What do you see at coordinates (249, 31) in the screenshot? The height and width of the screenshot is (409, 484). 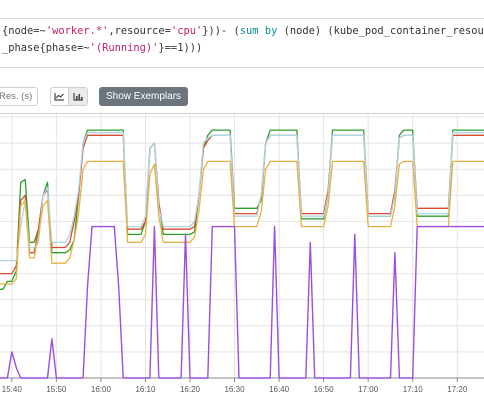 I see `query-token: sum` at bounding box center [249, 31].